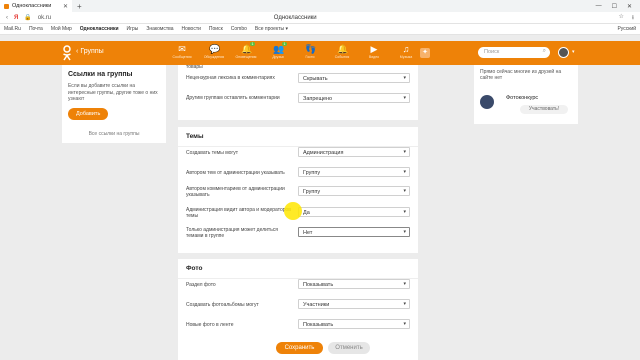 Image resolution: width=640 pixels, height=360 pixels. Describe the element at coordinates (627, 18) in the screenshot. I see `address-bar-tools: ☆ ⭳` at that location.